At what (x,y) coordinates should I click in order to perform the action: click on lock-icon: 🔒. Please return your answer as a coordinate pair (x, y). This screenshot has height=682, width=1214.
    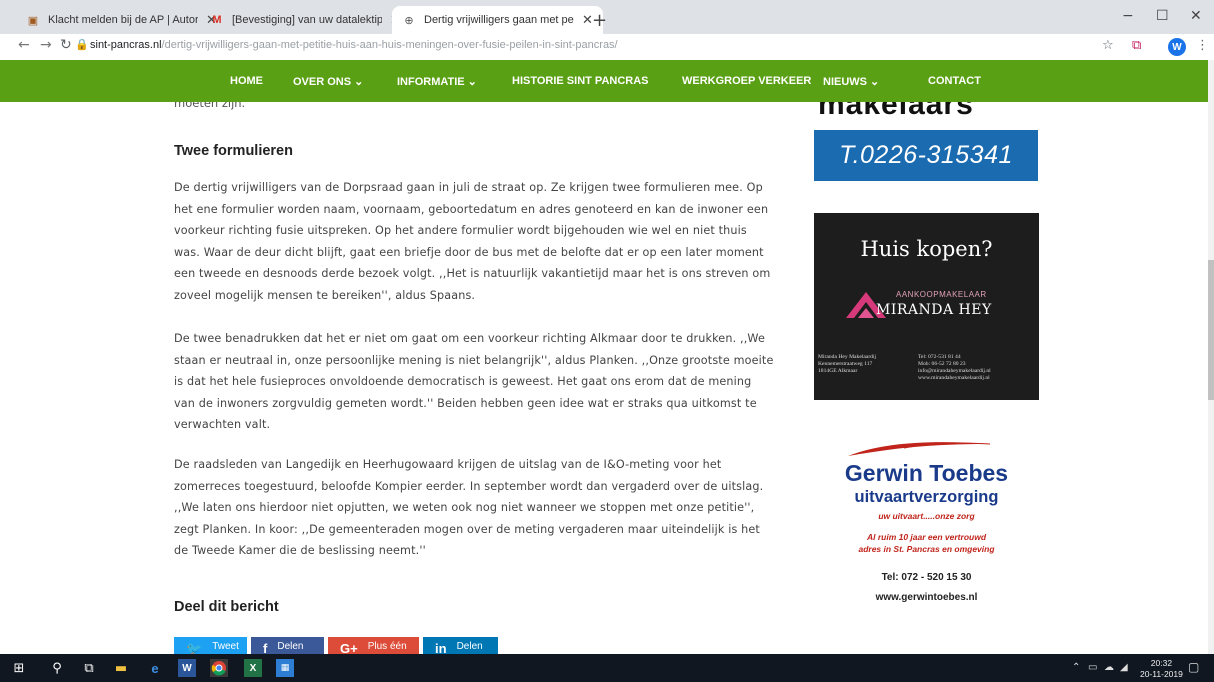
    Looking at the image, I should click on (82, 44).